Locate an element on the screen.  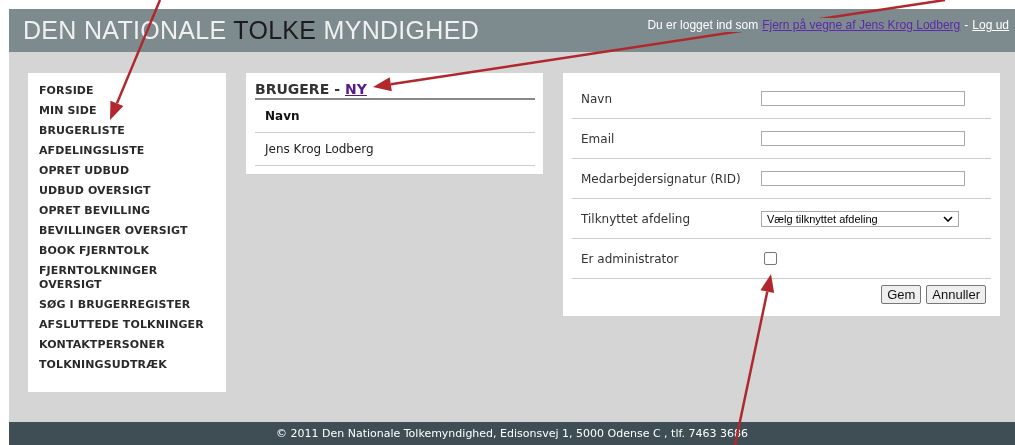
field-label: Er administrator is located at coordinates (630, 258).